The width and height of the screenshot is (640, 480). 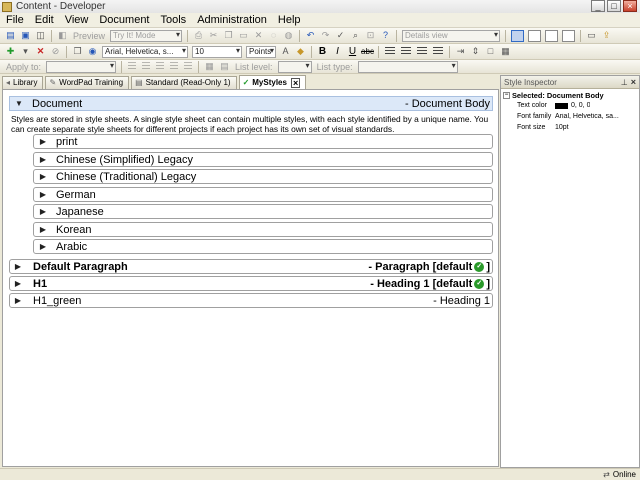 I want to click on undo-icon: ↶, so click(x=310, y=35).